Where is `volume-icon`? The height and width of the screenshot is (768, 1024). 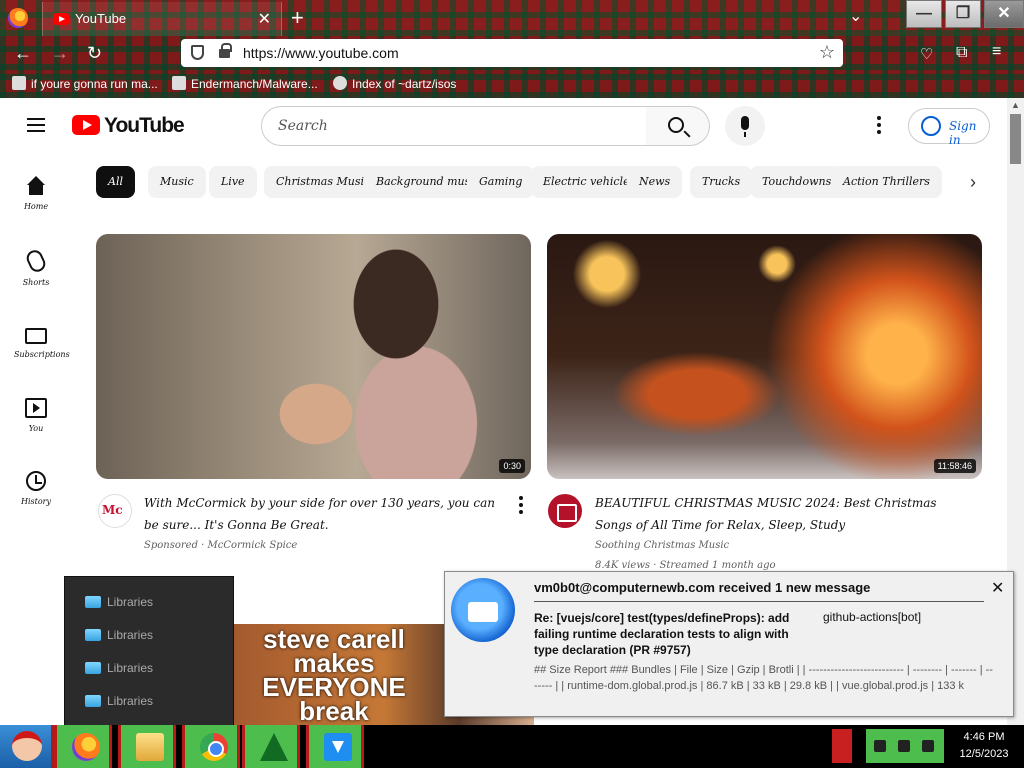
volume-icon is located at coordinates (928, 746).